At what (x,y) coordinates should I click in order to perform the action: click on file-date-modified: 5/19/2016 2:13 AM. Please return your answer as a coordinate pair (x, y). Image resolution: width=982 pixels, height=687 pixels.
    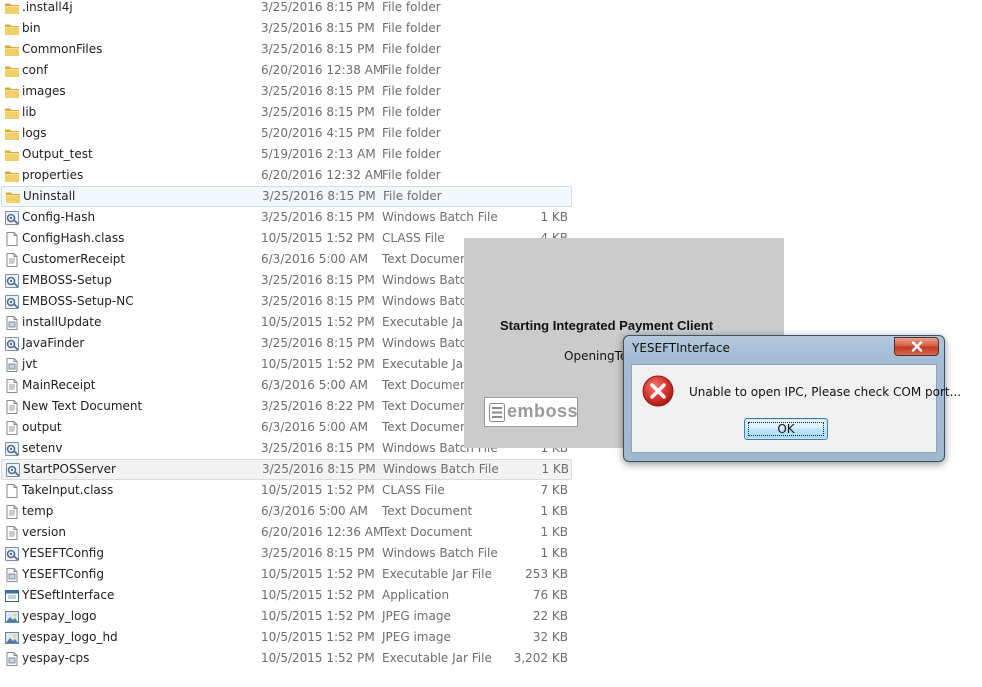
    Looking at the image, I should click on (318, 154).